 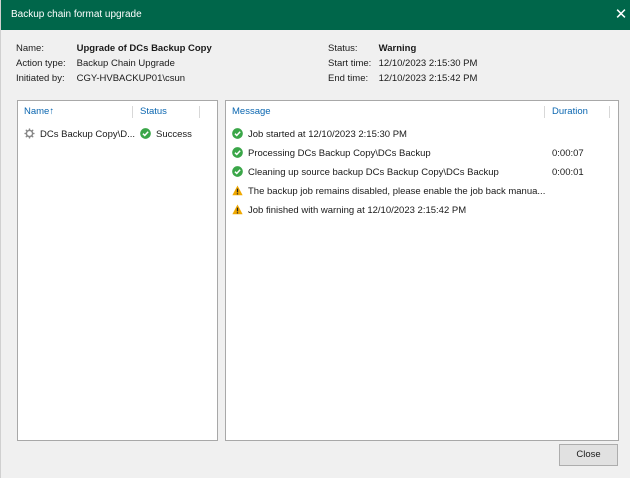 What do you see at coordinates (144, 48) in the screenshot?
I see `name-value: Upgrade of DCs Backup Copy` at bounding box center [144, 48].